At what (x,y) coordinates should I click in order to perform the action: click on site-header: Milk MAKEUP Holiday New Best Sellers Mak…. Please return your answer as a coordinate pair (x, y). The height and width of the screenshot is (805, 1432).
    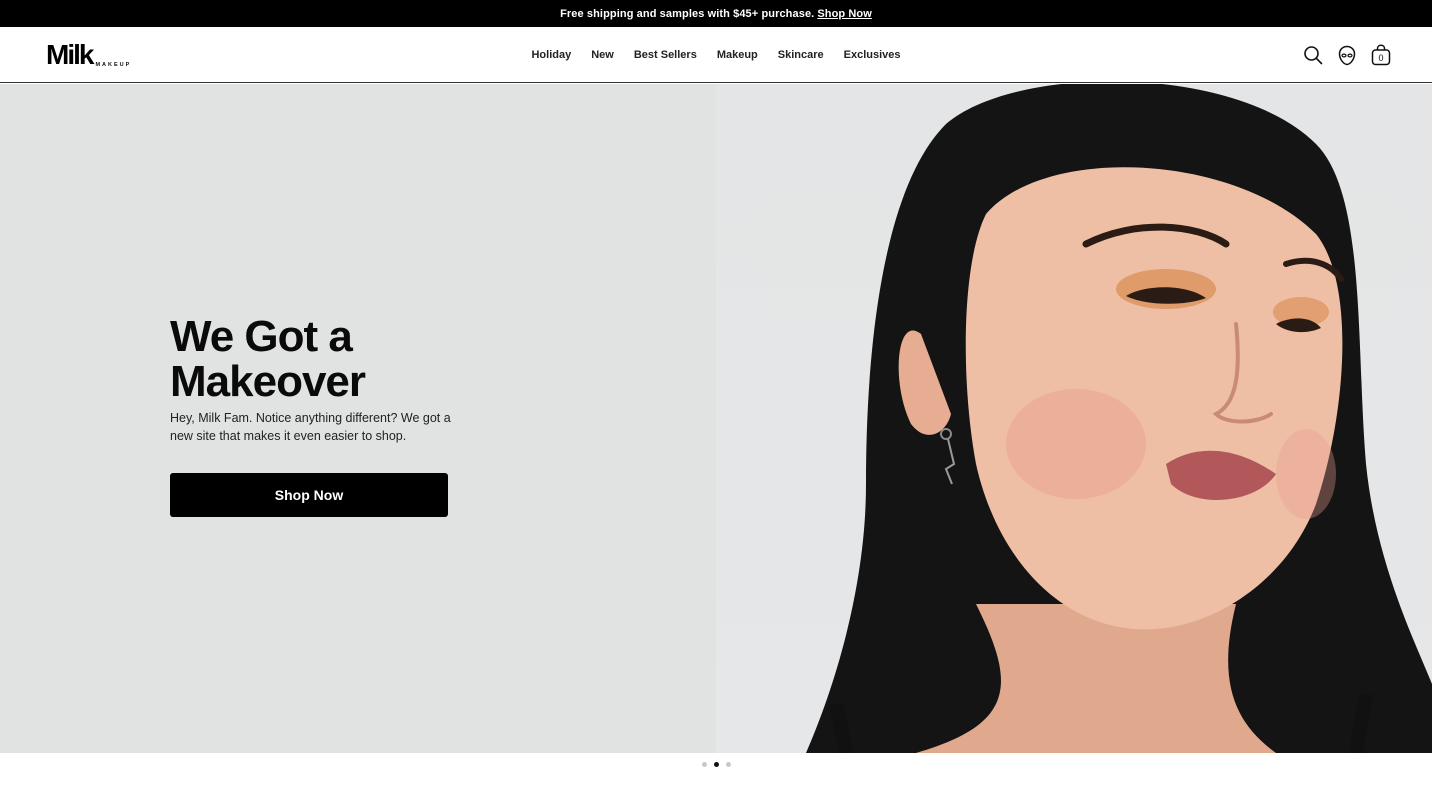
    Looking at the image, I should click on (716, 55).